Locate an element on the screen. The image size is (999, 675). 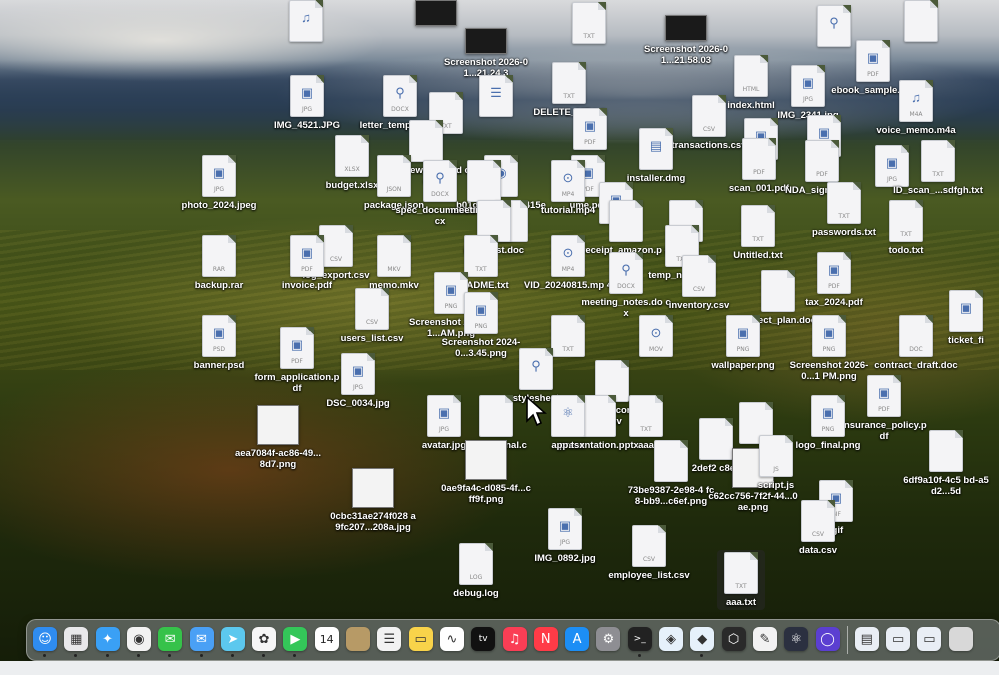
desktop-file-icon: ⊙ MOV is located at coordinates (656, 336).